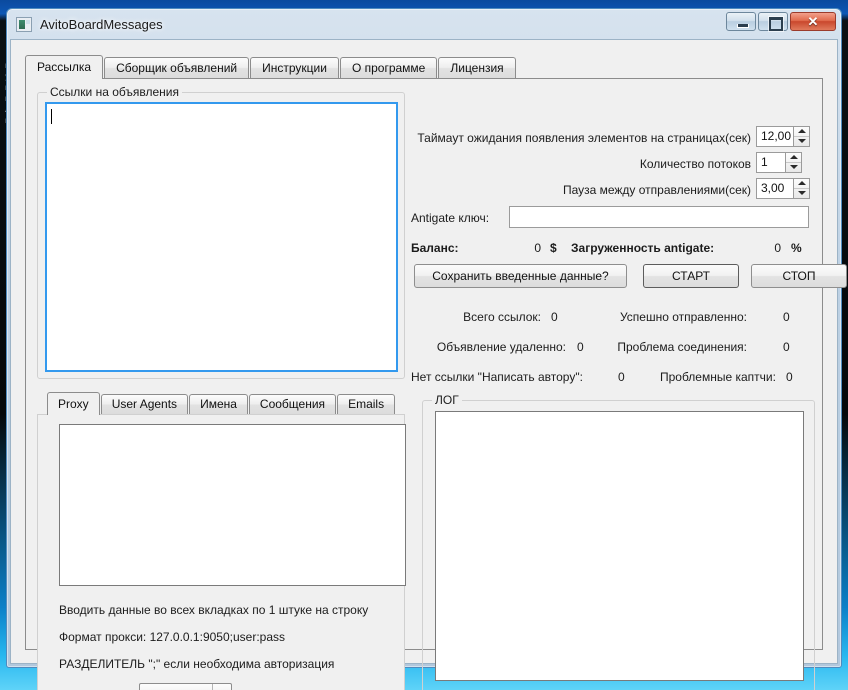 The image size is (848, 690). What do you see at coordinates (114, 92) in the screenshot?
I see `links-group-title: Ссылки на объявления` at bounding box center [114, 92].